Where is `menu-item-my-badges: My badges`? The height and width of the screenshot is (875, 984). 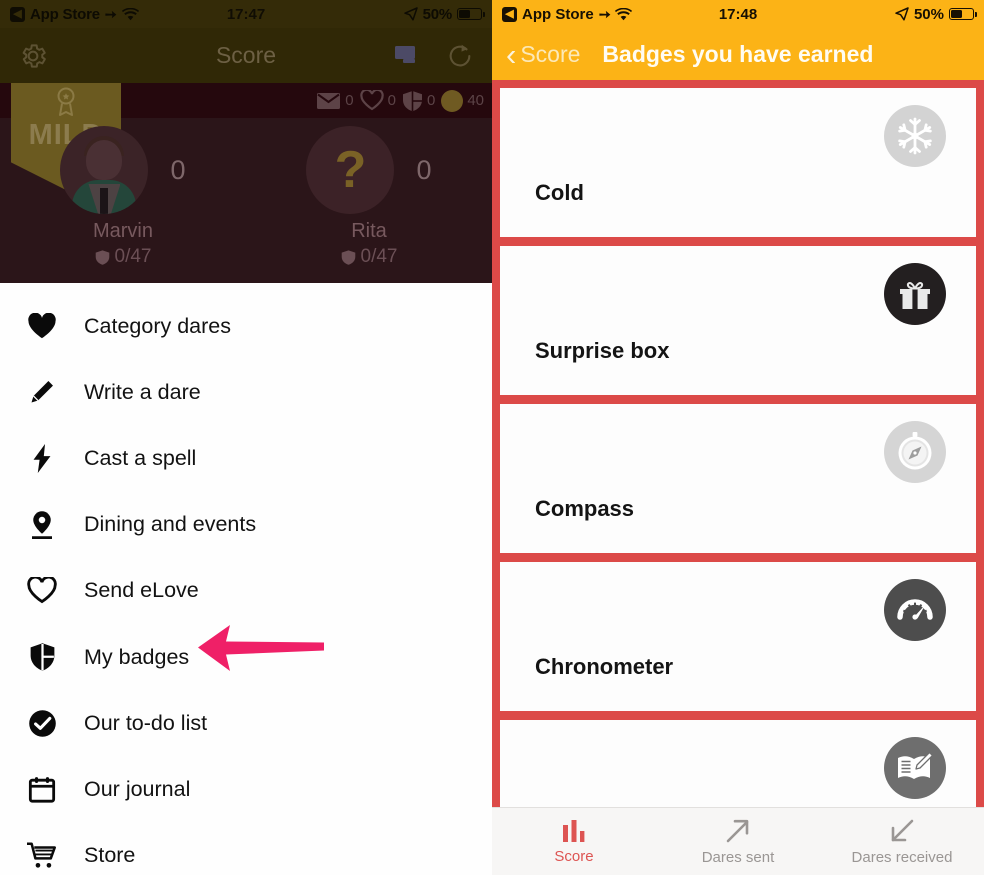
menu-item-my-badges: My badges is located at coordinates (246, 657).